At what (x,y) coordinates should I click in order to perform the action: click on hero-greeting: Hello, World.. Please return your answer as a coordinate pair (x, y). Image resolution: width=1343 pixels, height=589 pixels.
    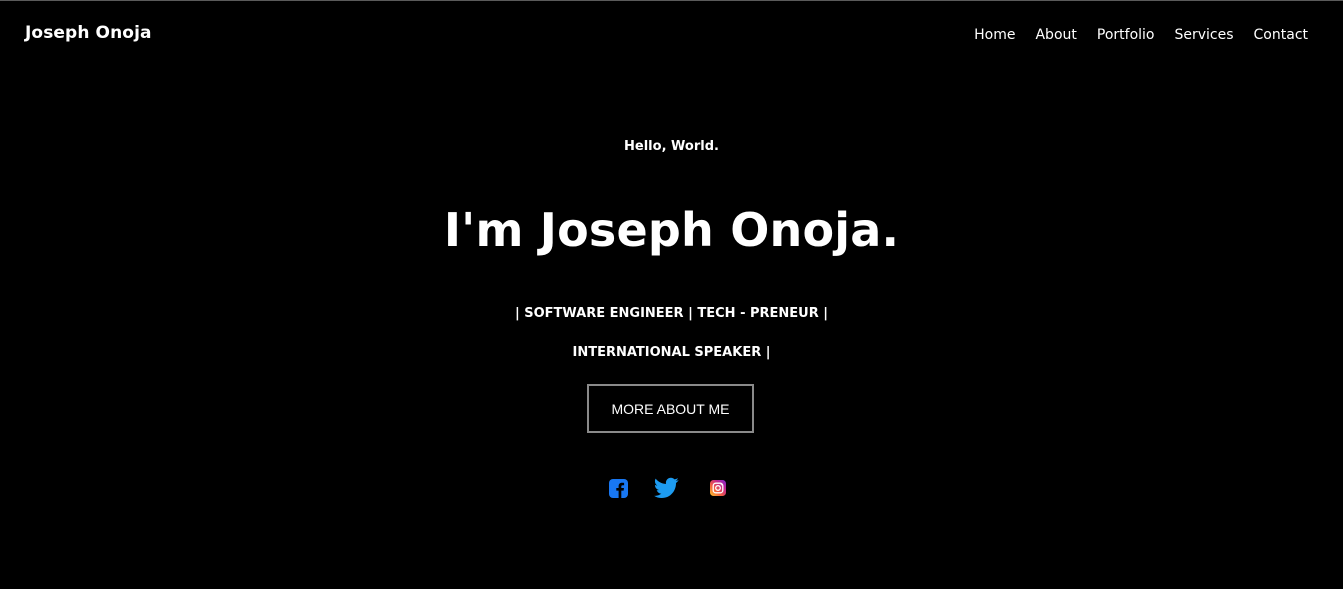
    Looking at the image, I should click on (671, 146).